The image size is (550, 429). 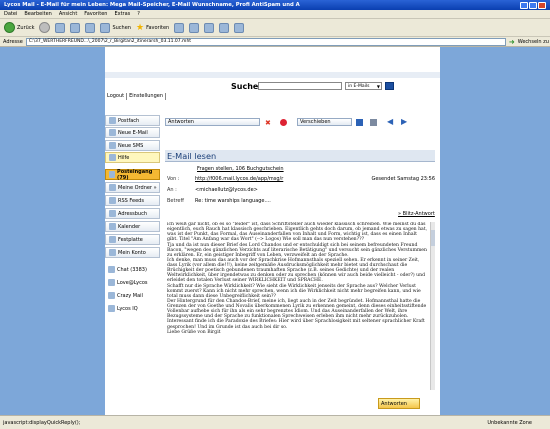 I want to click on search-scope-select: in E-Mails ▼, so click(x=363, y=86).